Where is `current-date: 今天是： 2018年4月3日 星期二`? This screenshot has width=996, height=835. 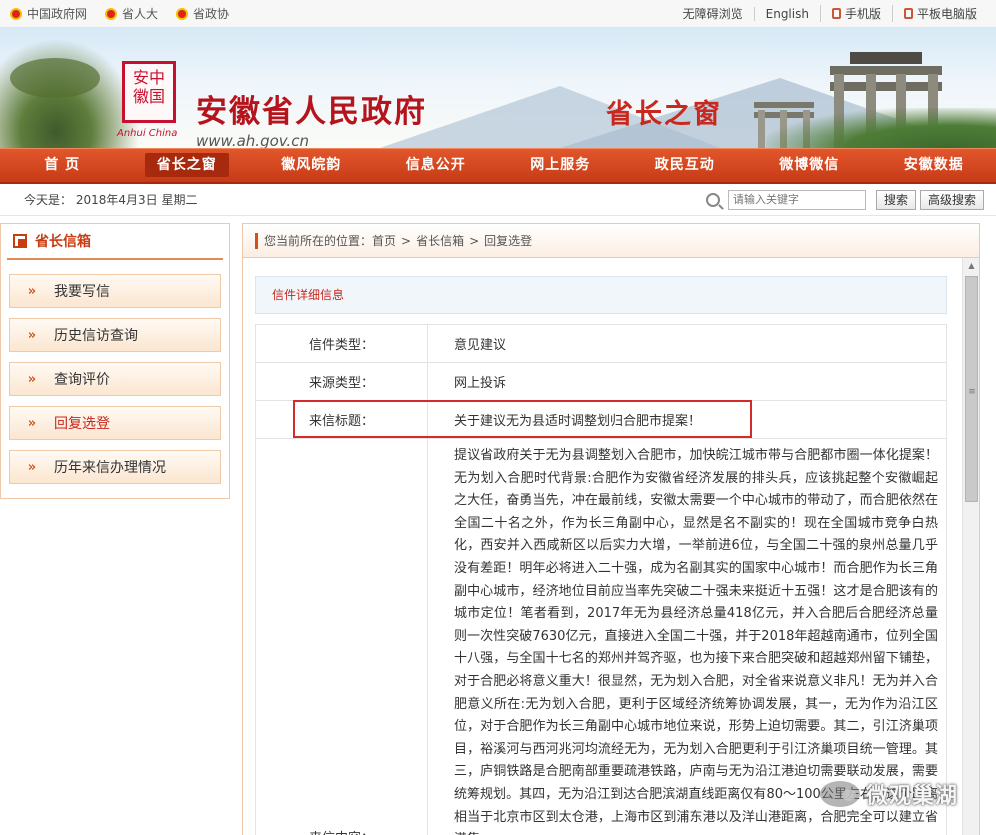 current-date: 今天是： 2018年4月3日 星期二 is located at coordinates (111, 200).